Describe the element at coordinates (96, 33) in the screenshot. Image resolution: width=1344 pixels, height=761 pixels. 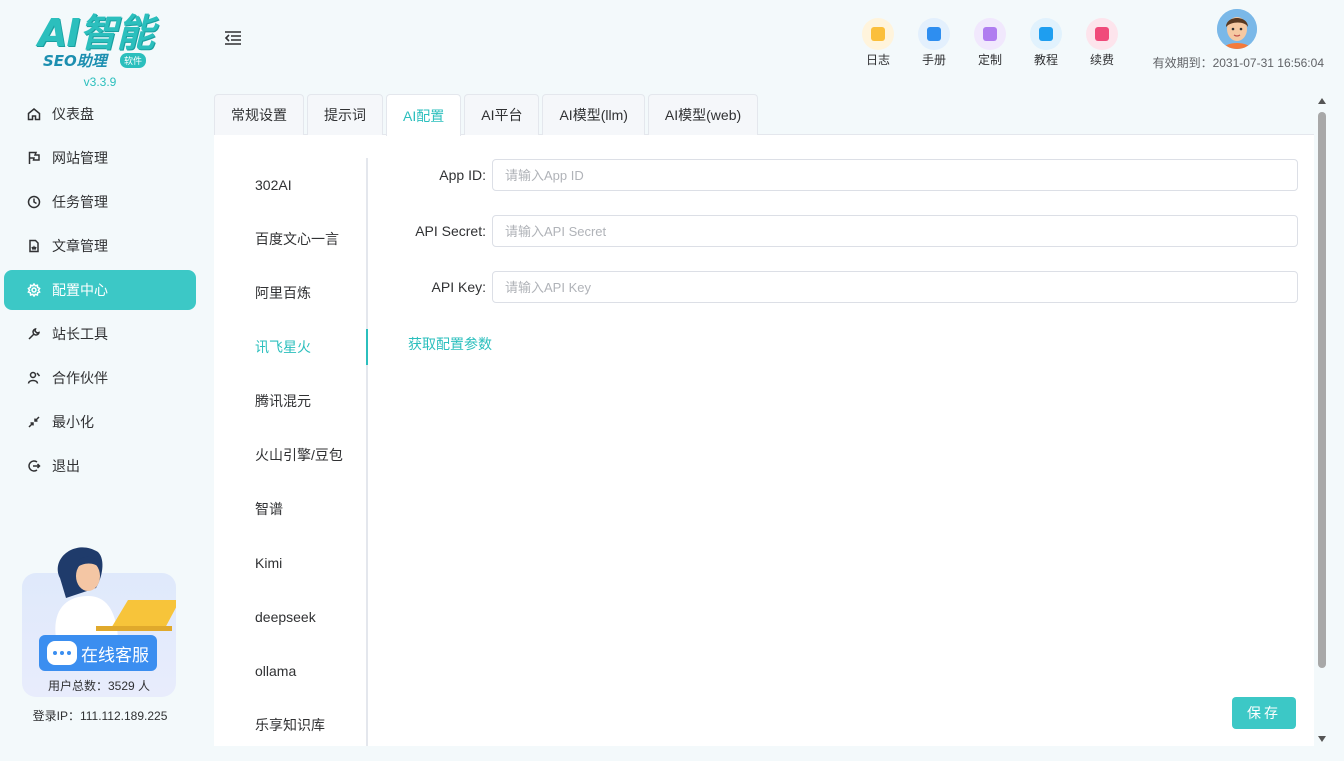
I see `logo-text: AI智能` at that location.